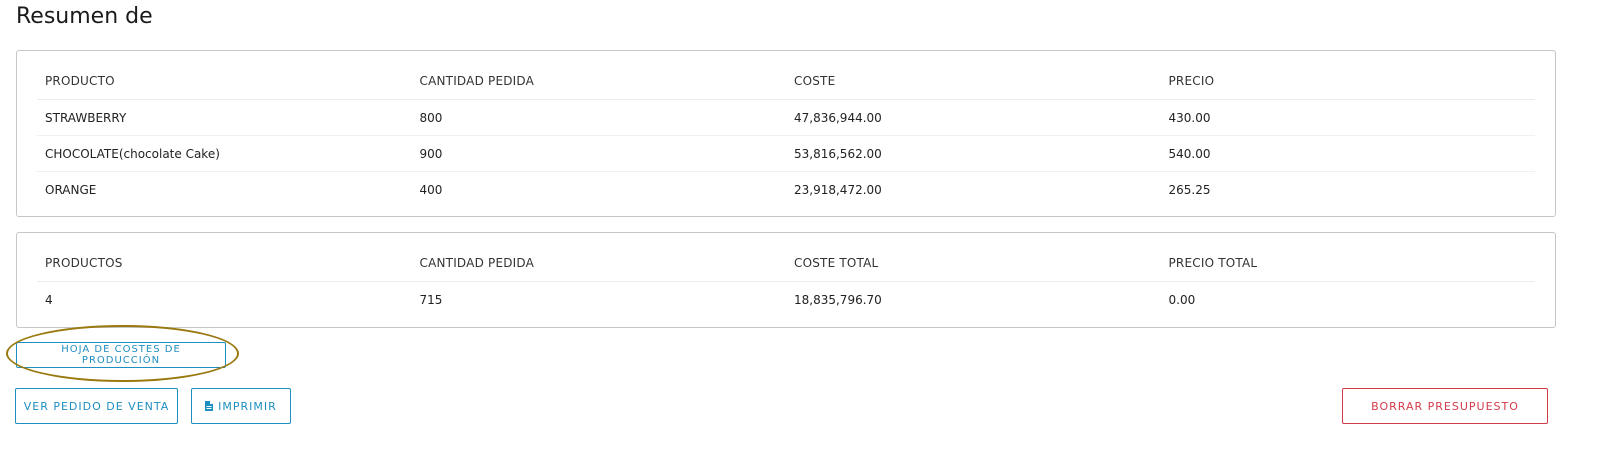 The height and width of the screenshot is (468, 1618). What do you see at coordinates (973, 153) in the screenshot?
I see `cell-cost: 53,816,562.00` at bounding box center [973, 153].